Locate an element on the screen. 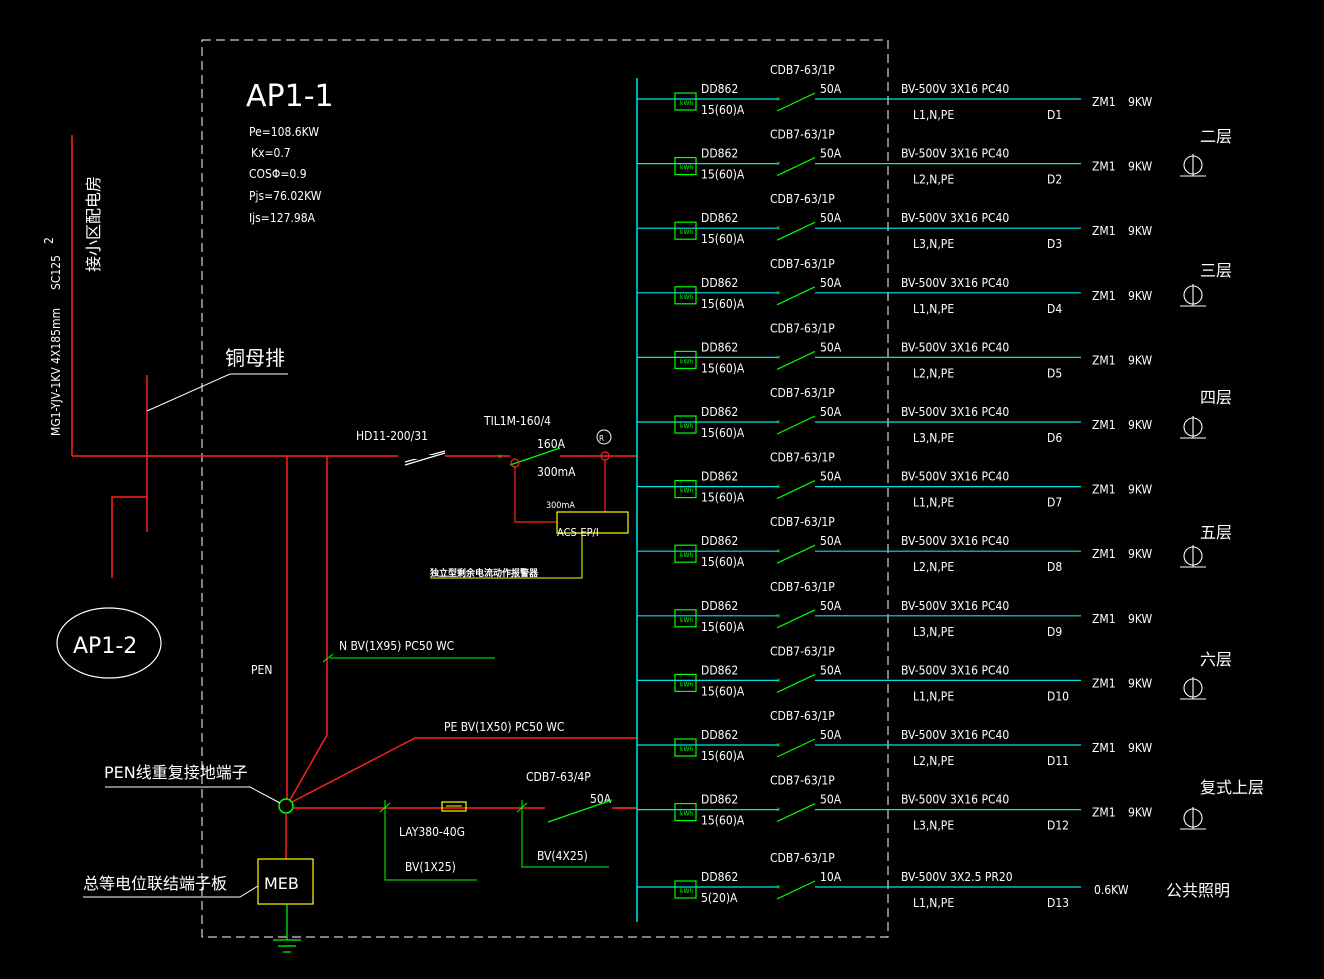 This screenshot has height=979, width=1324. main-breaker-rating: 160A is located at coordinates (551, 444).